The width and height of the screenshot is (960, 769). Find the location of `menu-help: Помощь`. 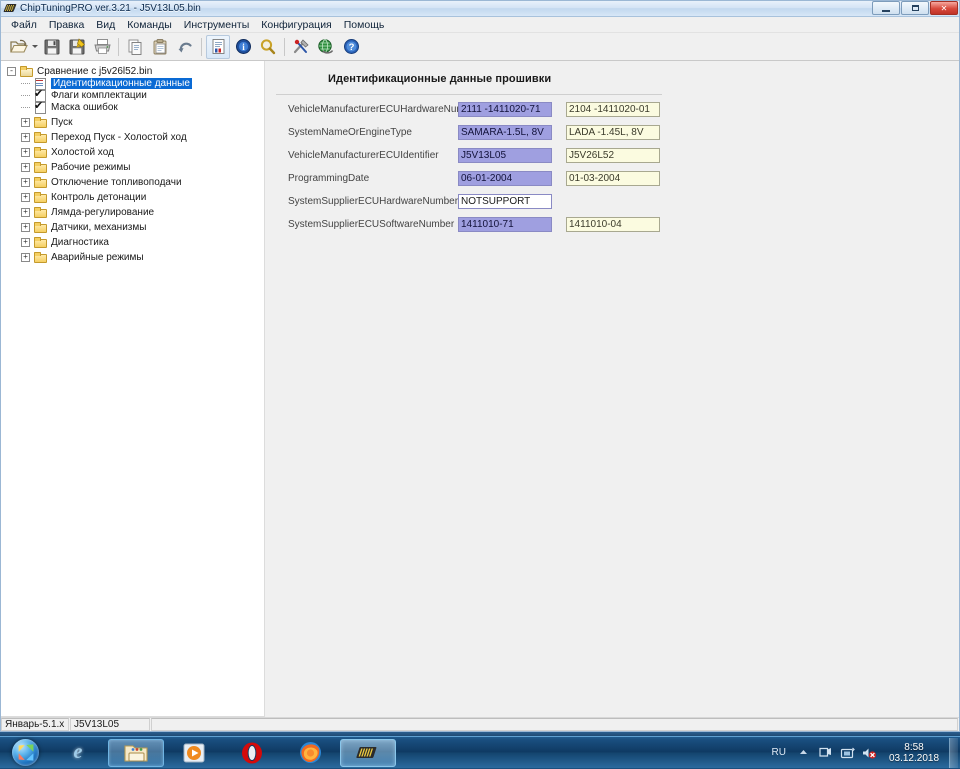

menu-help: Помощь is located at coordinates (364, 25).